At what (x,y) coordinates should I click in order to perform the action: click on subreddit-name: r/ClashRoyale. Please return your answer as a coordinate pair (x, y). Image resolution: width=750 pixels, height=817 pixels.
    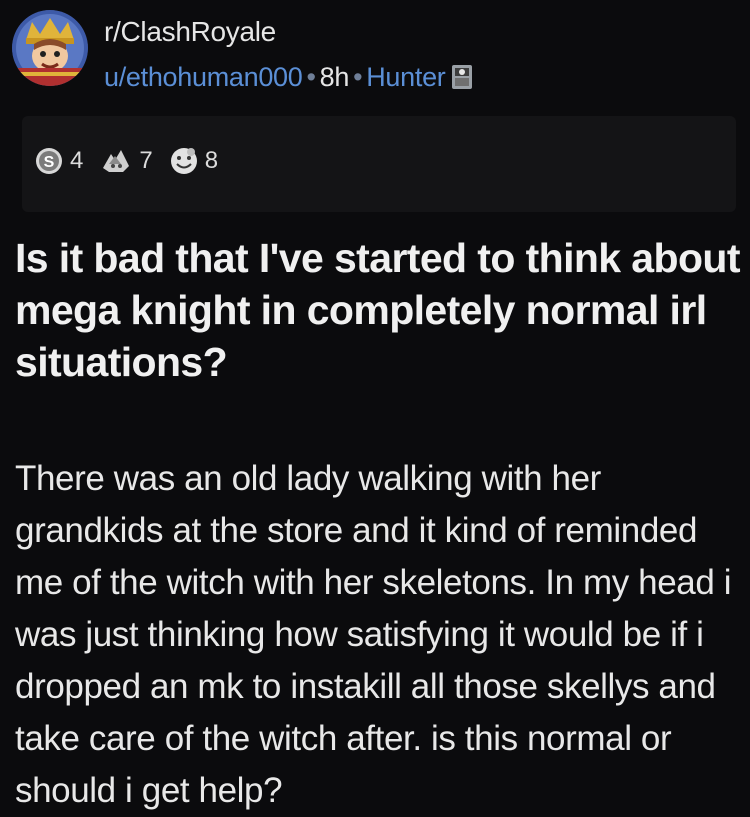
    Looking at the image, I should click on (190, 32).